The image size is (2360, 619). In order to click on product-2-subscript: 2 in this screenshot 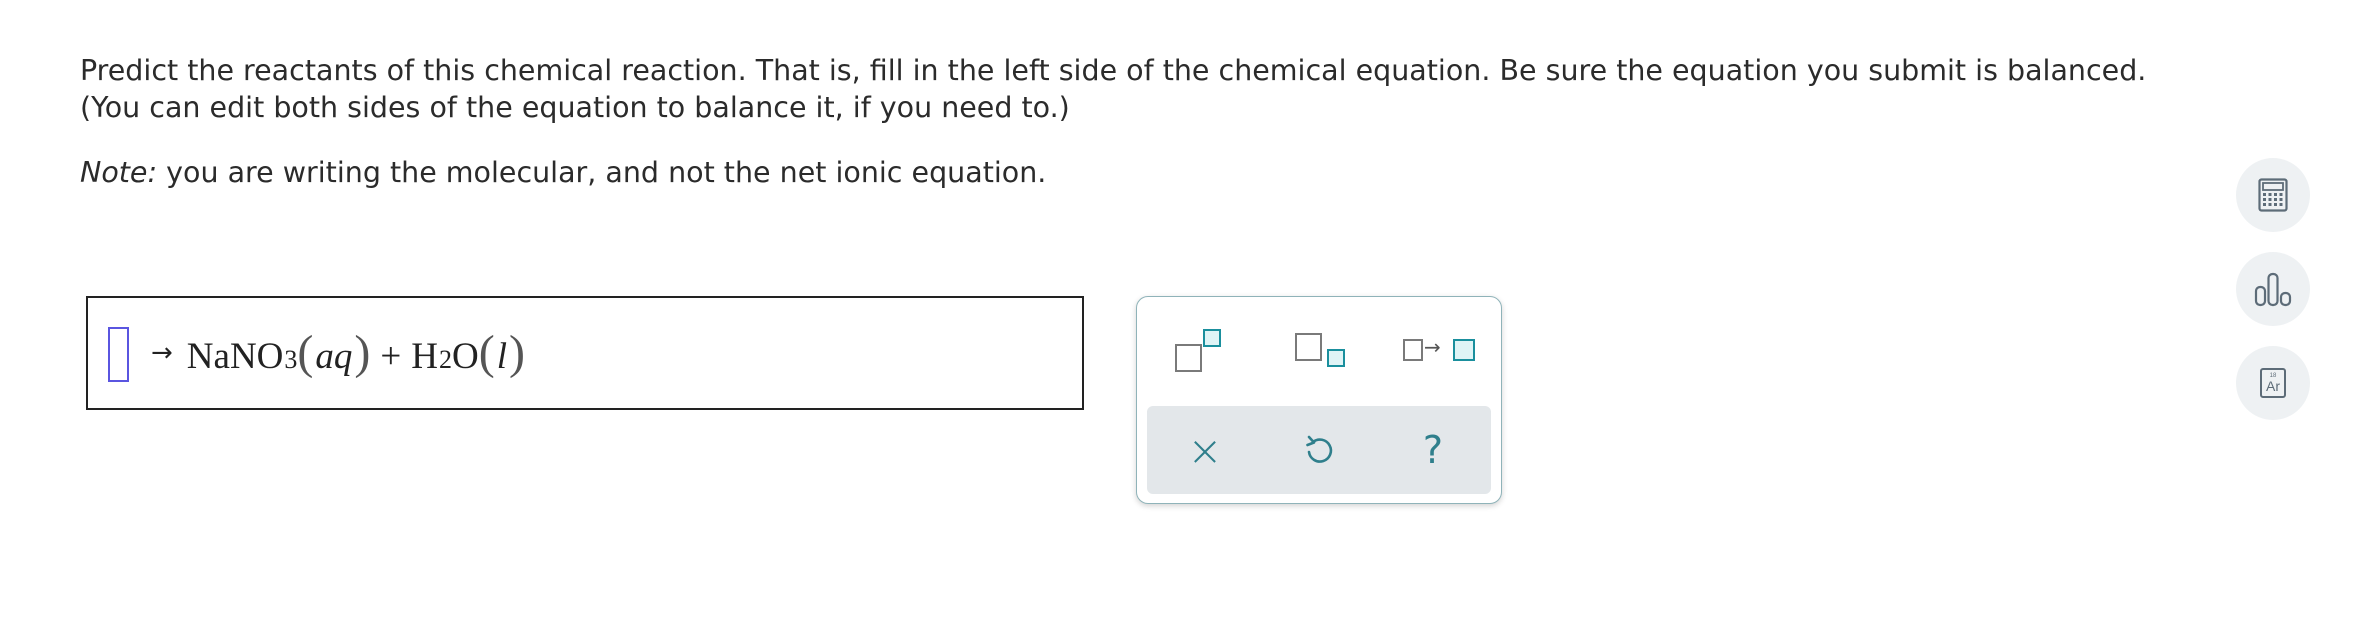, I will do `click(445, 359)`.